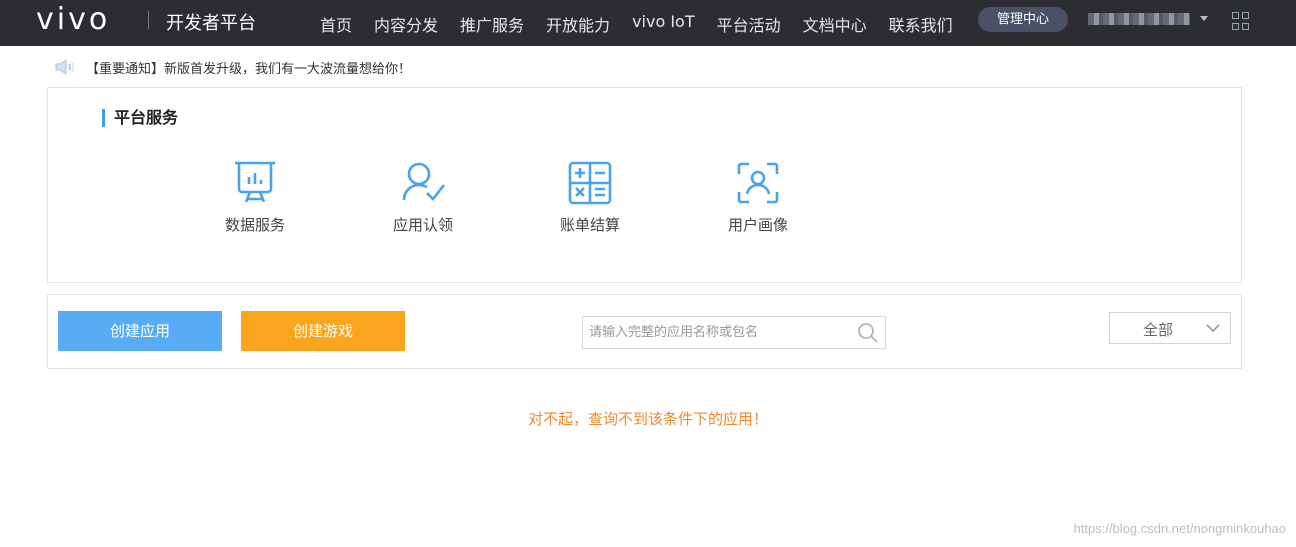 The image size is (1296, 547). What do you see at coordinates (758, 183) in the screenshot?
I see `user-scan-icon` at bounding box center [758, 183].